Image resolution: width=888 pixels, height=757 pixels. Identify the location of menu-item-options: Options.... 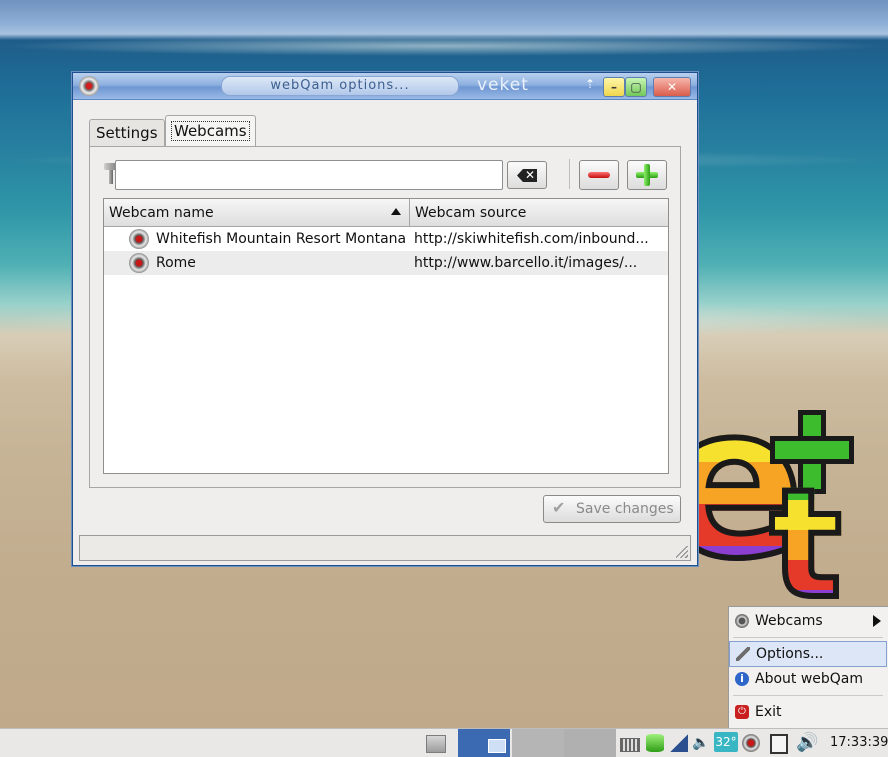
(808, 654).